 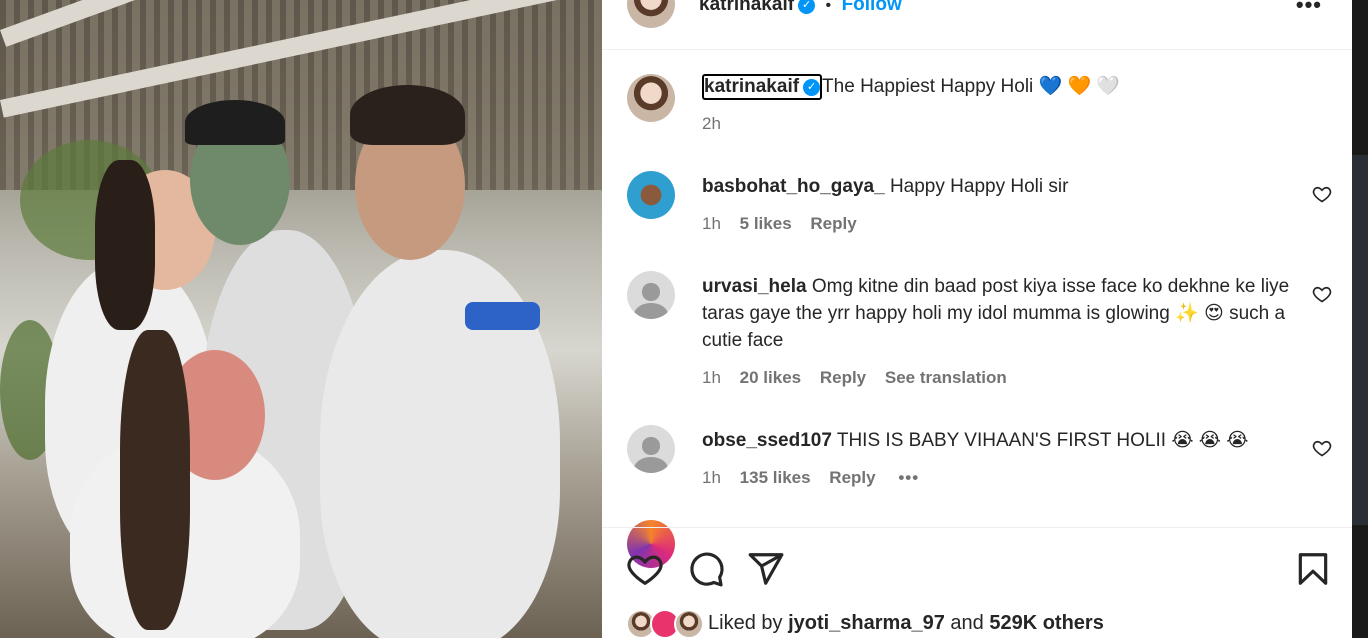 I want to click on photo-water-gun, so click(x=502, y=316).